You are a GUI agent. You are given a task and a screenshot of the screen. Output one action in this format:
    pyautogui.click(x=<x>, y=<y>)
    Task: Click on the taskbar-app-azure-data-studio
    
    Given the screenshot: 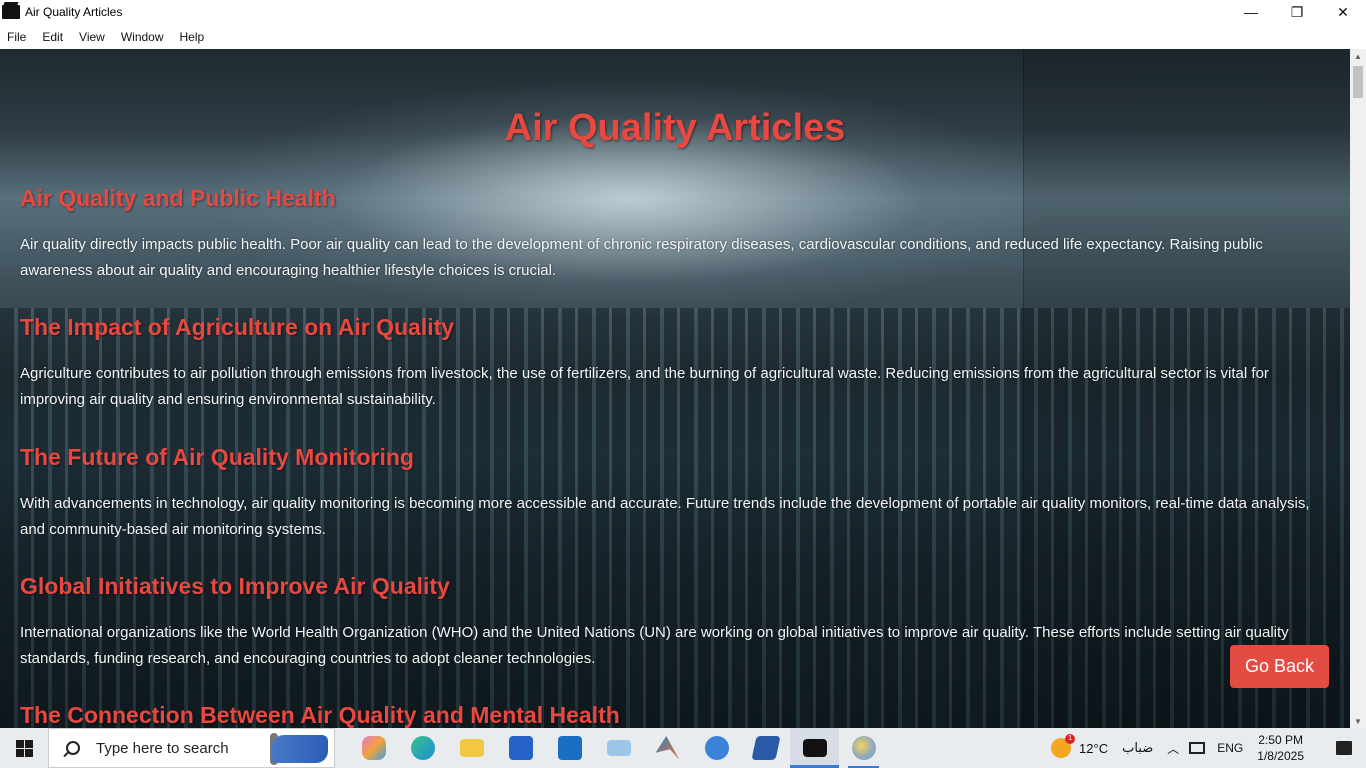 What is the action you would take?
    pyautogui.click(x=716, y=748)
    